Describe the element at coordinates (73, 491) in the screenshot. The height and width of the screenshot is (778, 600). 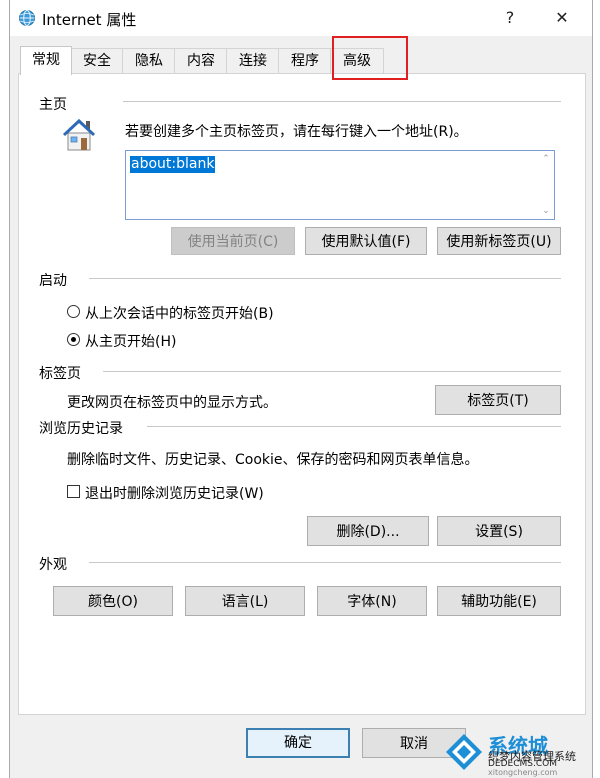
I see `delete-on-exit-checkbox` at that location.